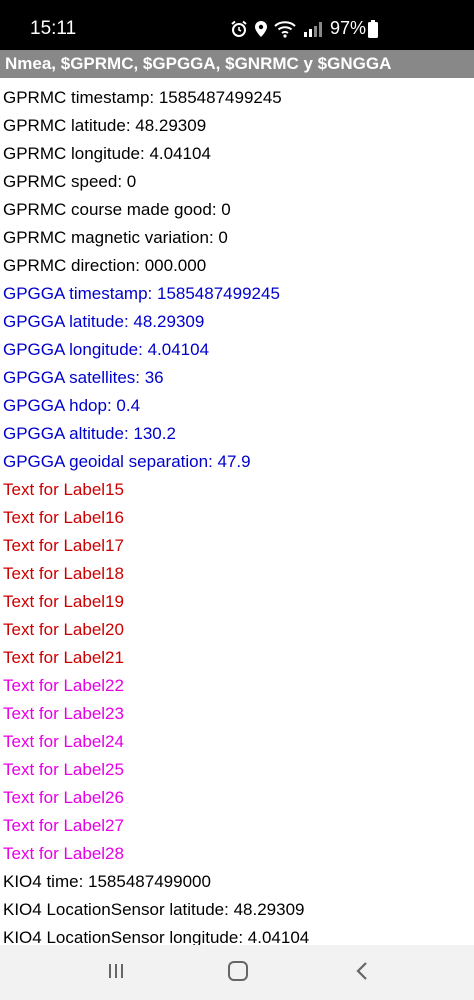 The width and height of the screenshot is (474, 1000). What do you see at coordinates (53, 28) in the screenshot?
I see `status-time: 15:11` at bounding box center [53, 28].